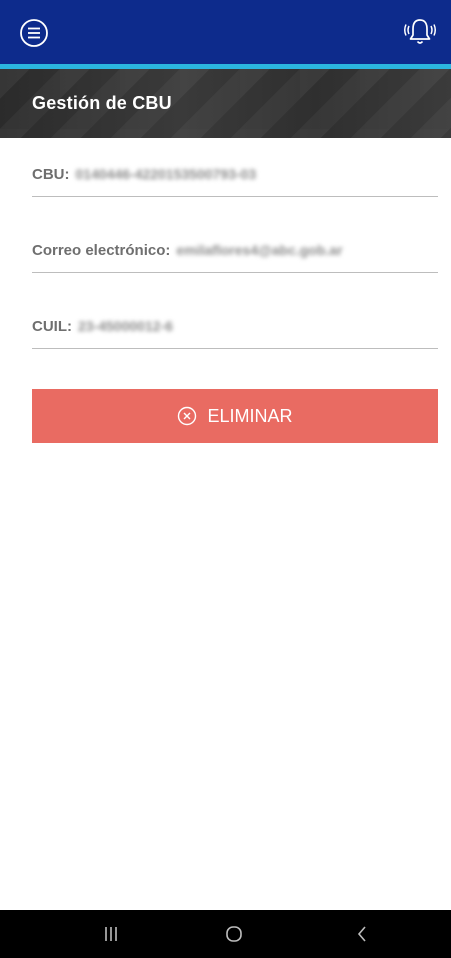 This screenshot has width=451, height=958. I want to click on app-bar, so click(225, 32).